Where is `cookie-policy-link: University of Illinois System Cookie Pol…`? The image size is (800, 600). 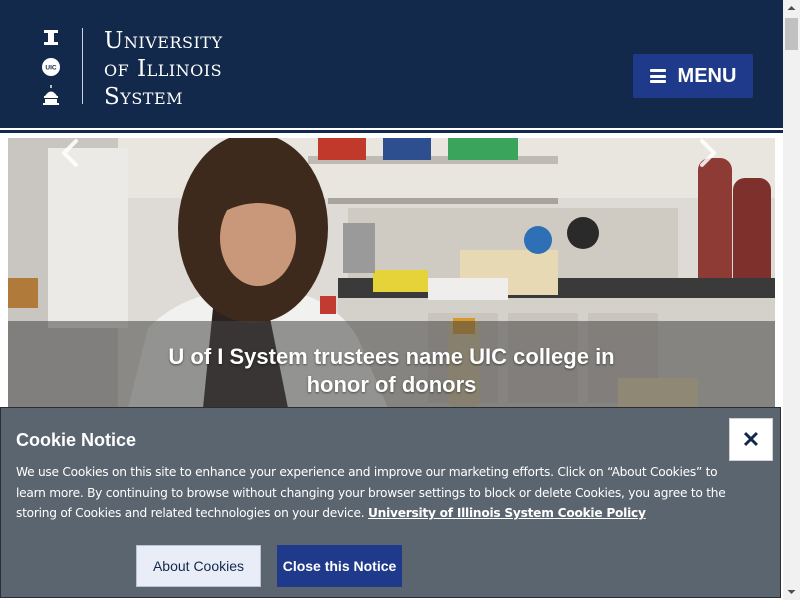 cookie-policy-link: University of Illinois System Cookie Pol… is located at coordinates (507, 513).